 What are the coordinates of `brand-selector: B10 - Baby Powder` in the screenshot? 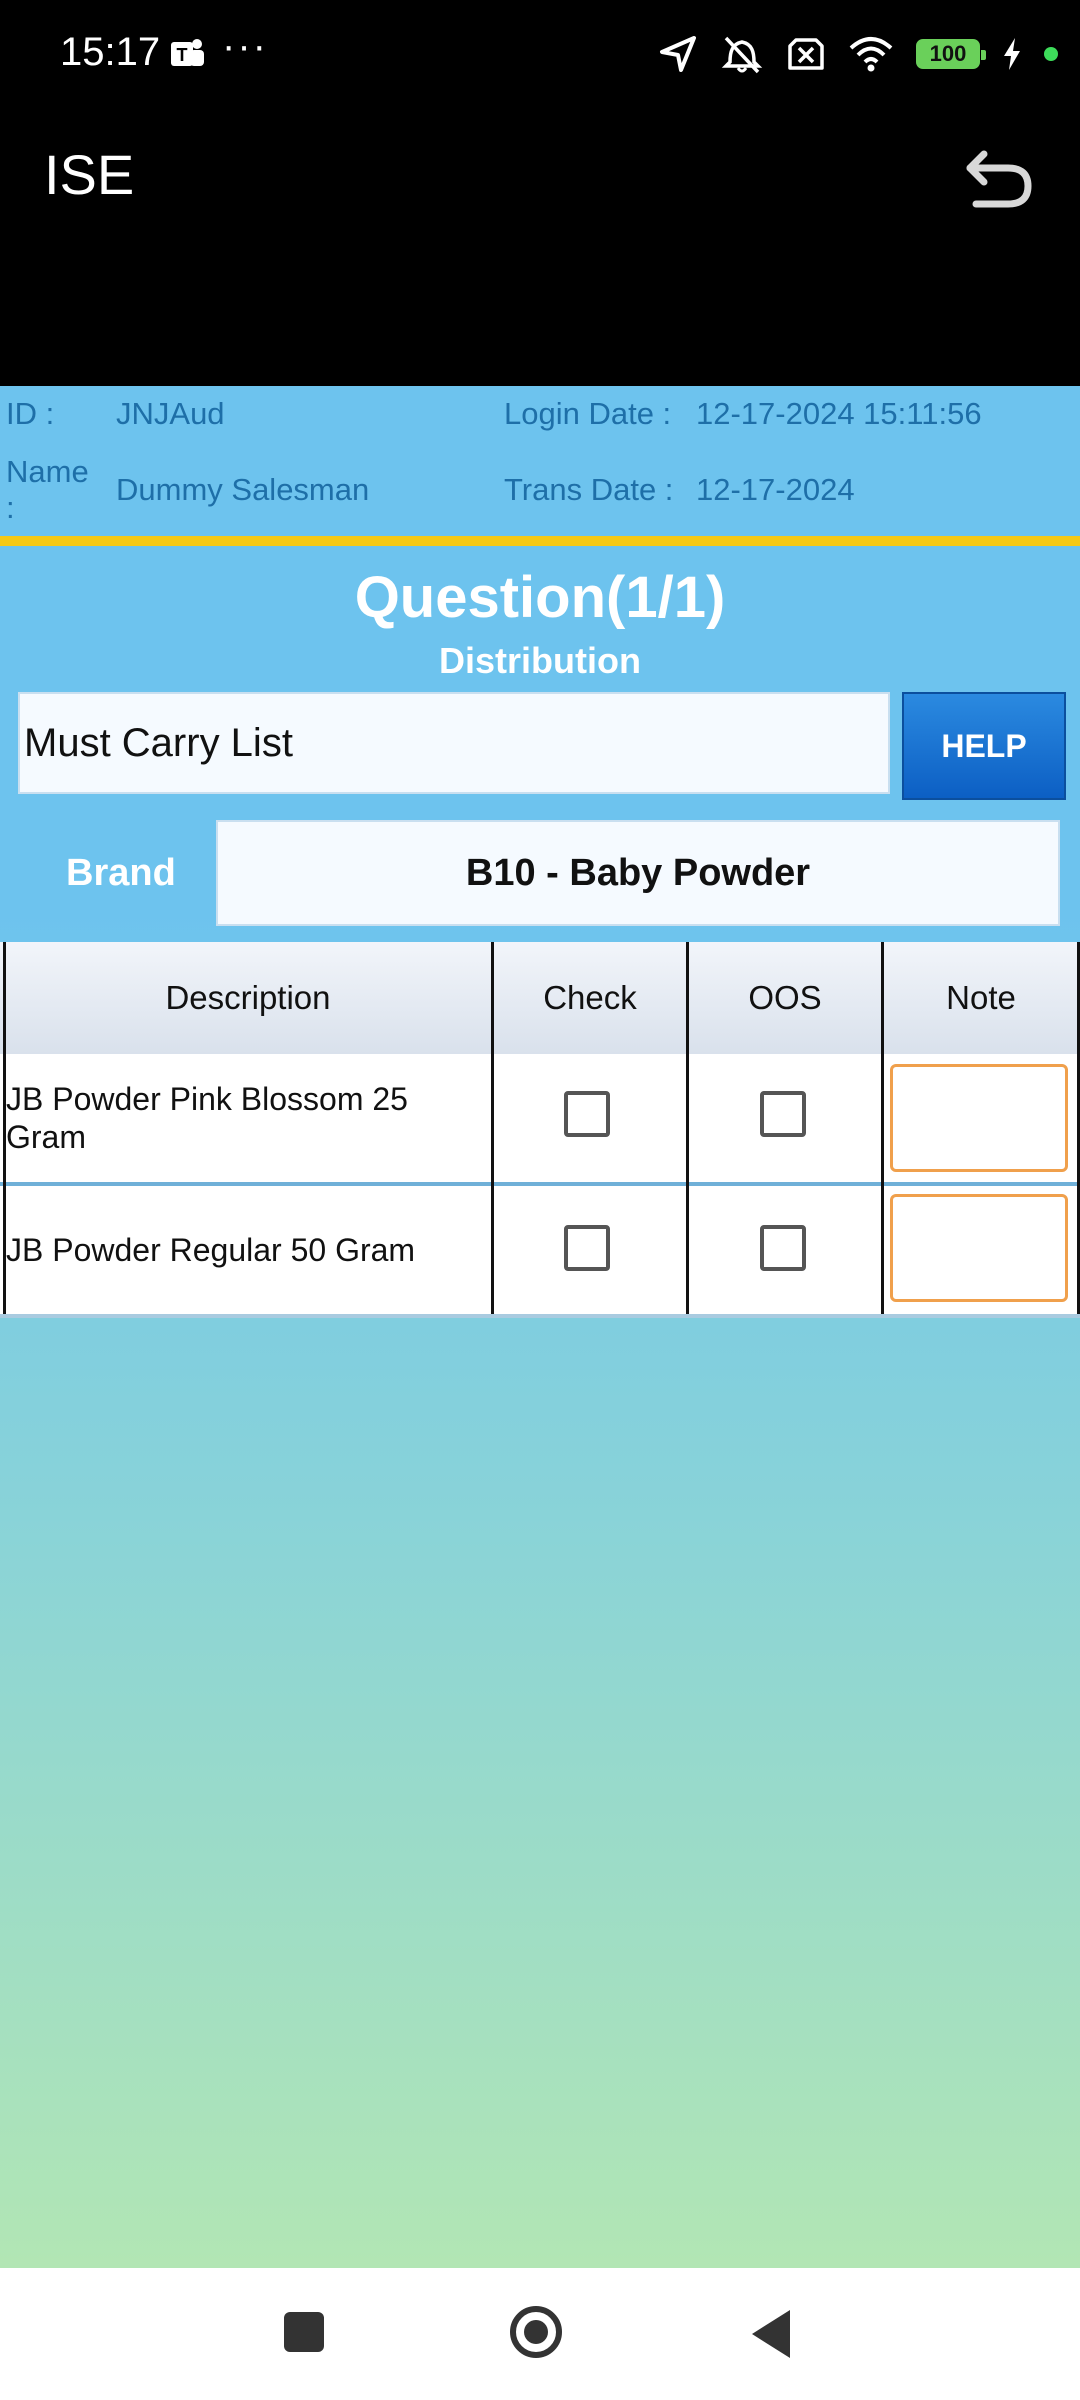 It's located at (638, 873).